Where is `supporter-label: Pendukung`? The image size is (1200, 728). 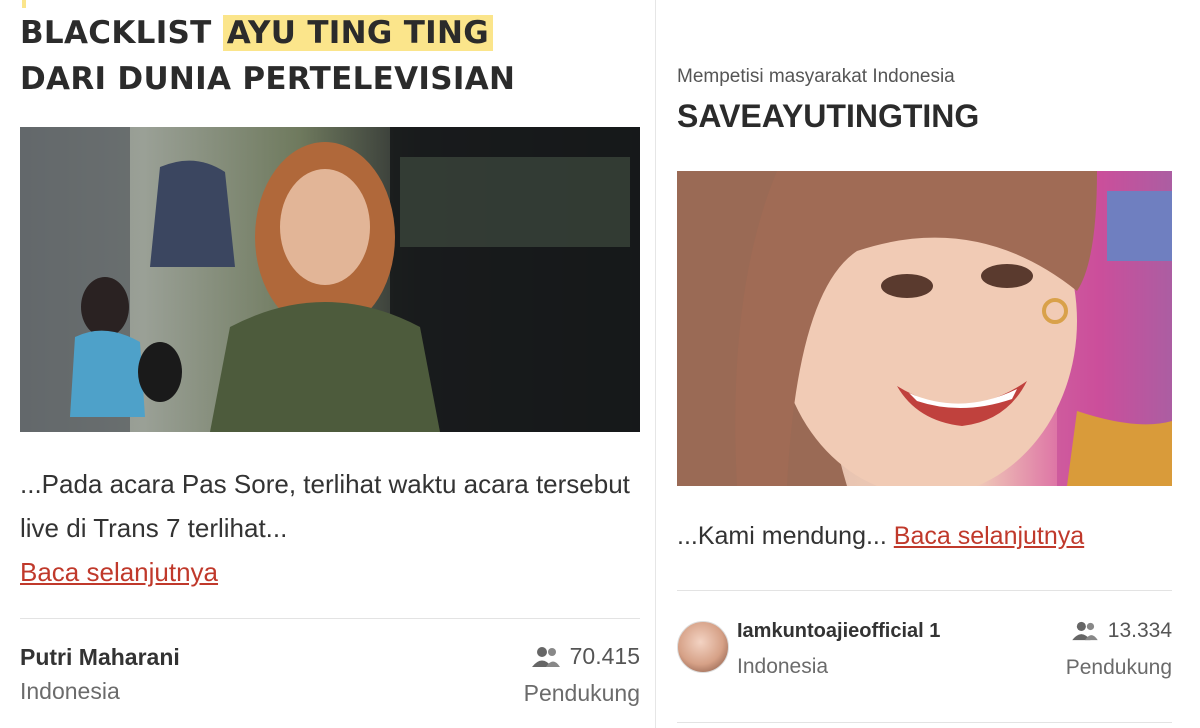 supporter-label: Pendukung is located at coordinates (581, 693).